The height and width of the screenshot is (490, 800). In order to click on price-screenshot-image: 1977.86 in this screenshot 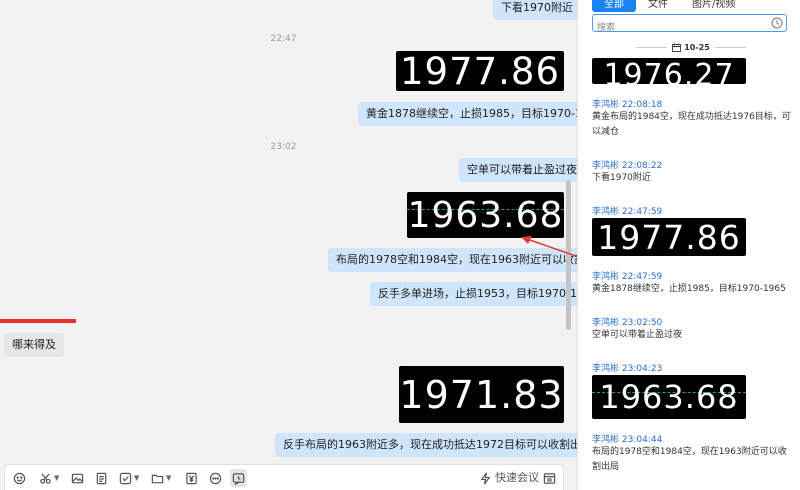, I will do `click(480, 71)`.